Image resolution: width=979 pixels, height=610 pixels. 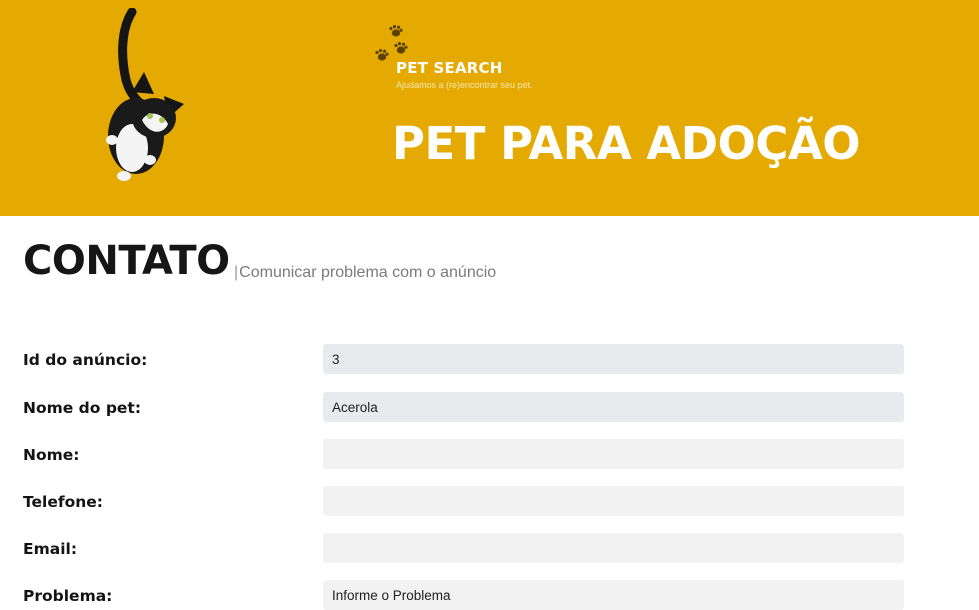 What do you see at coordinates (50, 549) in the screenshot?
I see `email-label: Email:` at bounding box center [50, 549].